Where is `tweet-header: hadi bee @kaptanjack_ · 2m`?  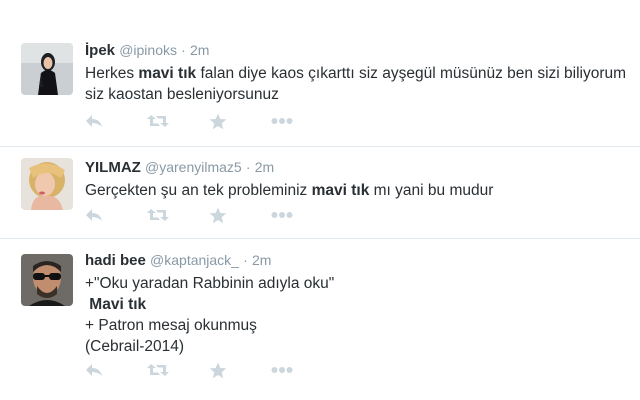
tweet-header: hadi bee @kaptanjack_ · 2m is located at coordinates (358, 260).